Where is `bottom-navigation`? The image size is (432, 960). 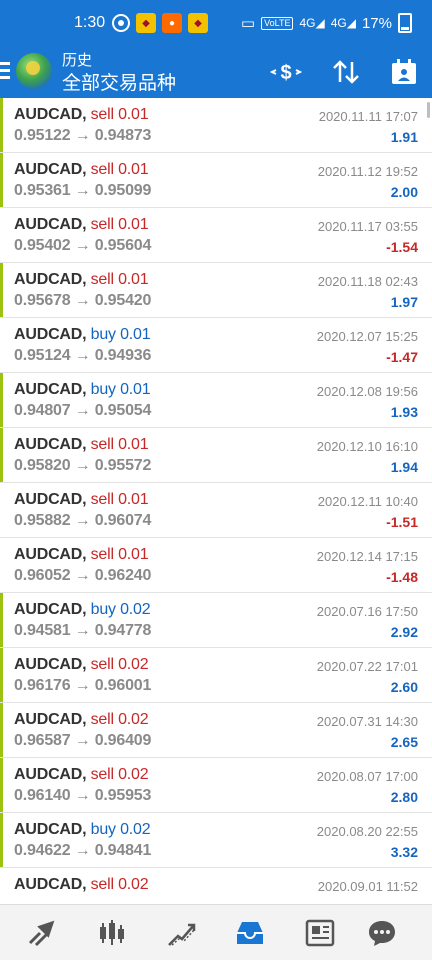 bottom-navigation is located at coordinates (216, 932).